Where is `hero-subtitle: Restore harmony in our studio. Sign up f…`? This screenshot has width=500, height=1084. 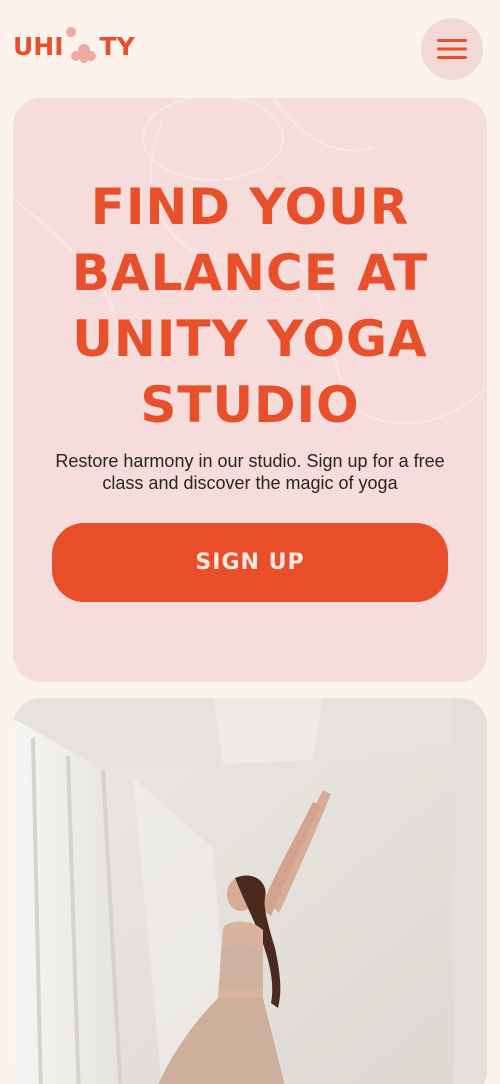
hero-subtitle: Restore harmony in our studio. Sign up f… is located at coordinates (250, 472).